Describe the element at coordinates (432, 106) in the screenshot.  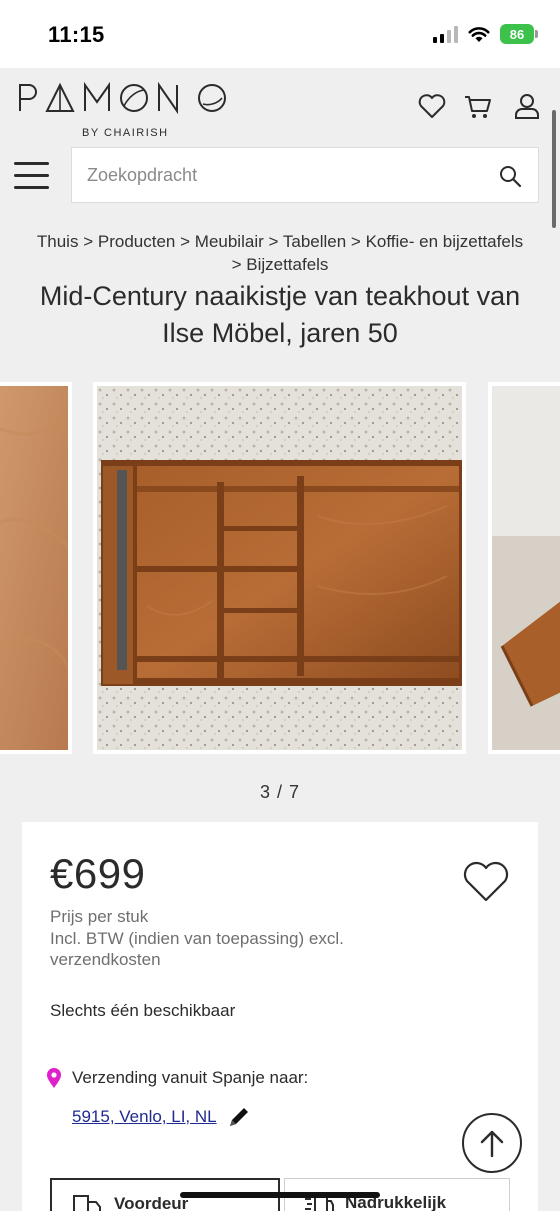
I see `heart-icon` at that location.